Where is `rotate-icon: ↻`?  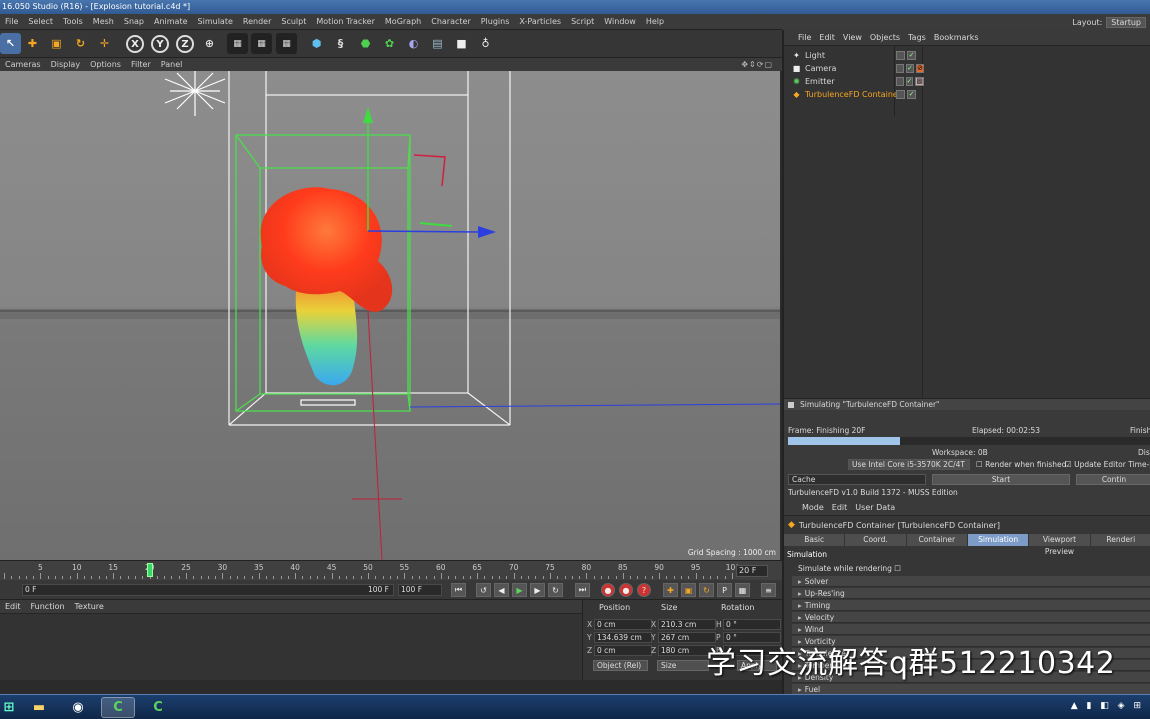 rotate-icon: ↻ is located at coordinates (80, 43).